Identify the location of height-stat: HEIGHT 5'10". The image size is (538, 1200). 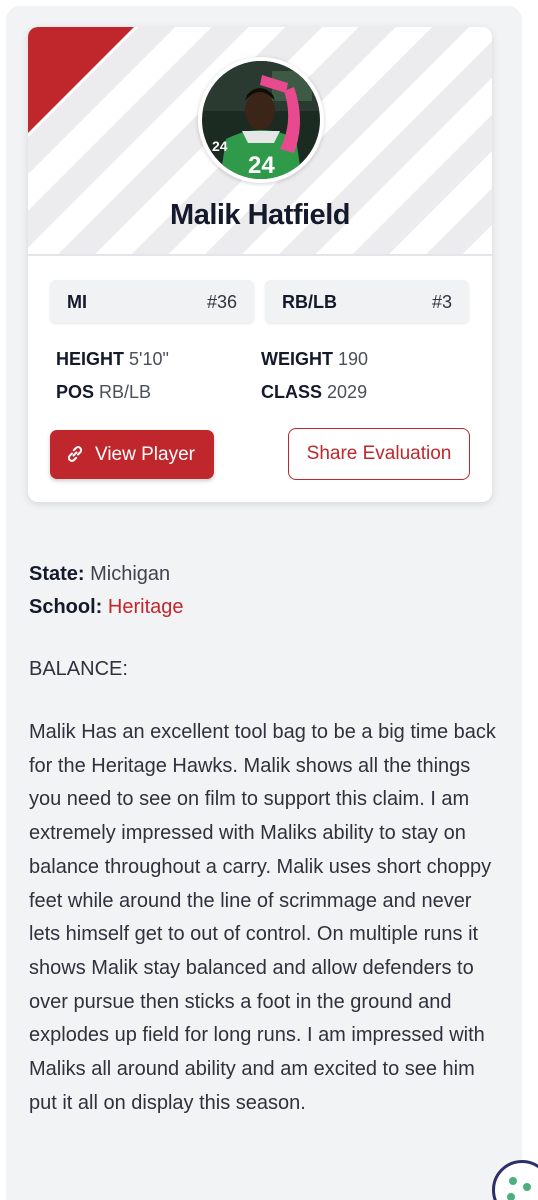
(112, 359).